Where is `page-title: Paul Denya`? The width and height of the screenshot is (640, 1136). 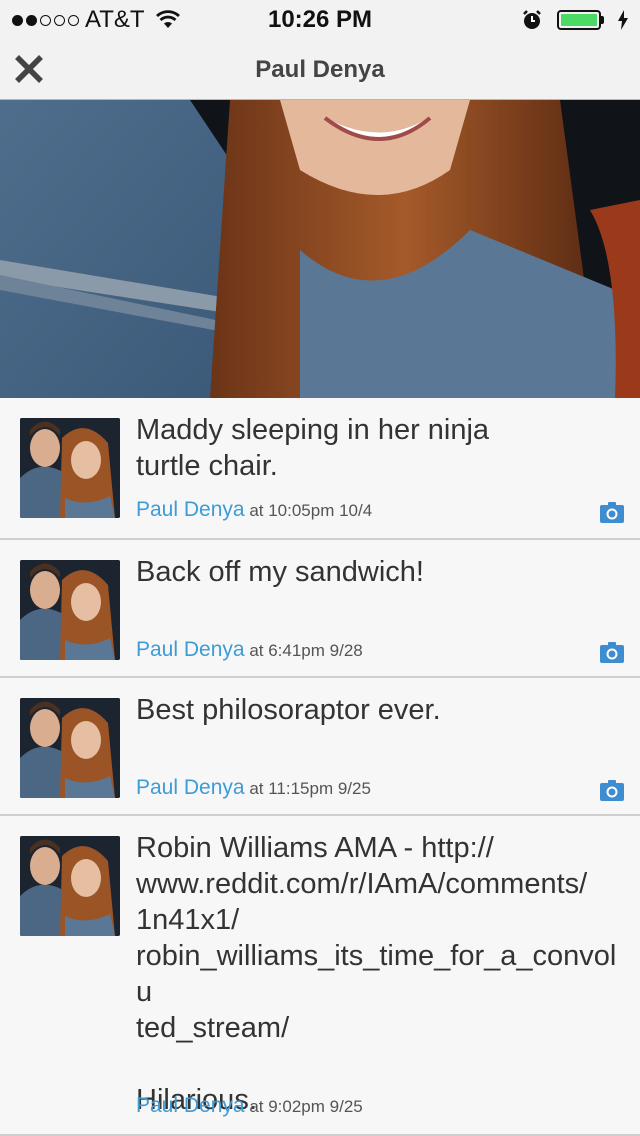 page-title: Paul Denya is located at coordinates (320, 69).